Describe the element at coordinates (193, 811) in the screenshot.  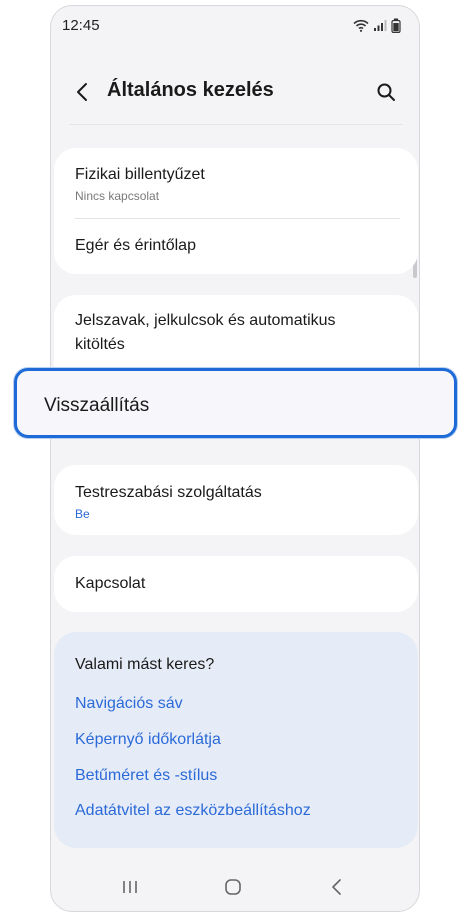
I see `suggestion-link-data-transfer: Adatátvitel az eszközbeállításhoz` at that location.